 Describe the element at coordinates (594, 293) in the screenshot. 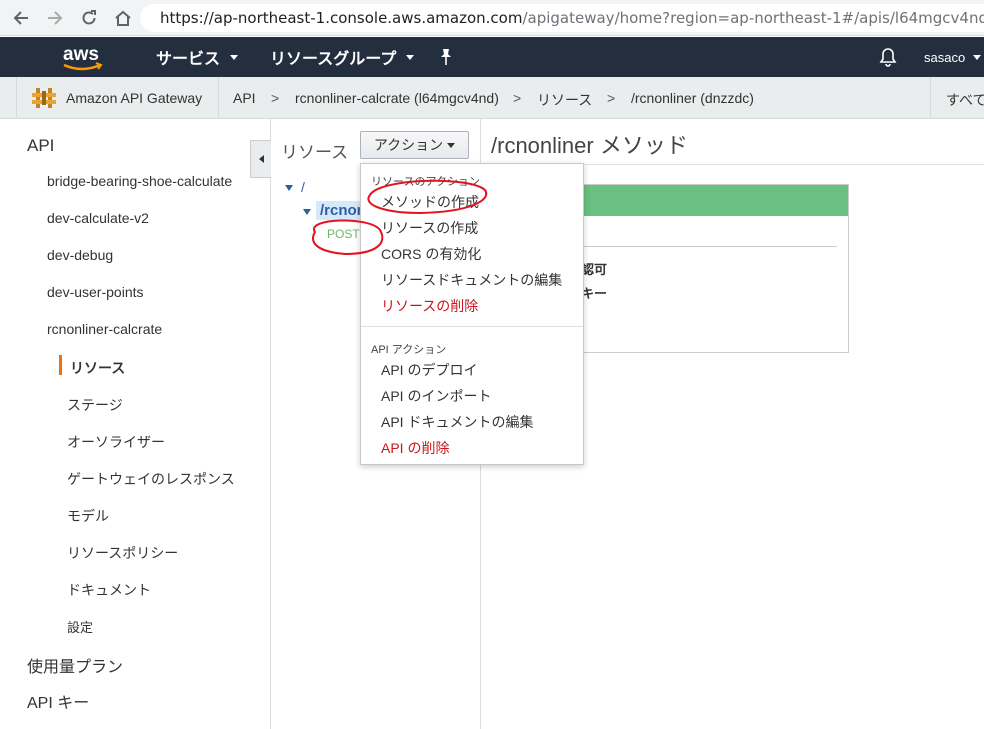

I see `card-key-label: キー` at that location.